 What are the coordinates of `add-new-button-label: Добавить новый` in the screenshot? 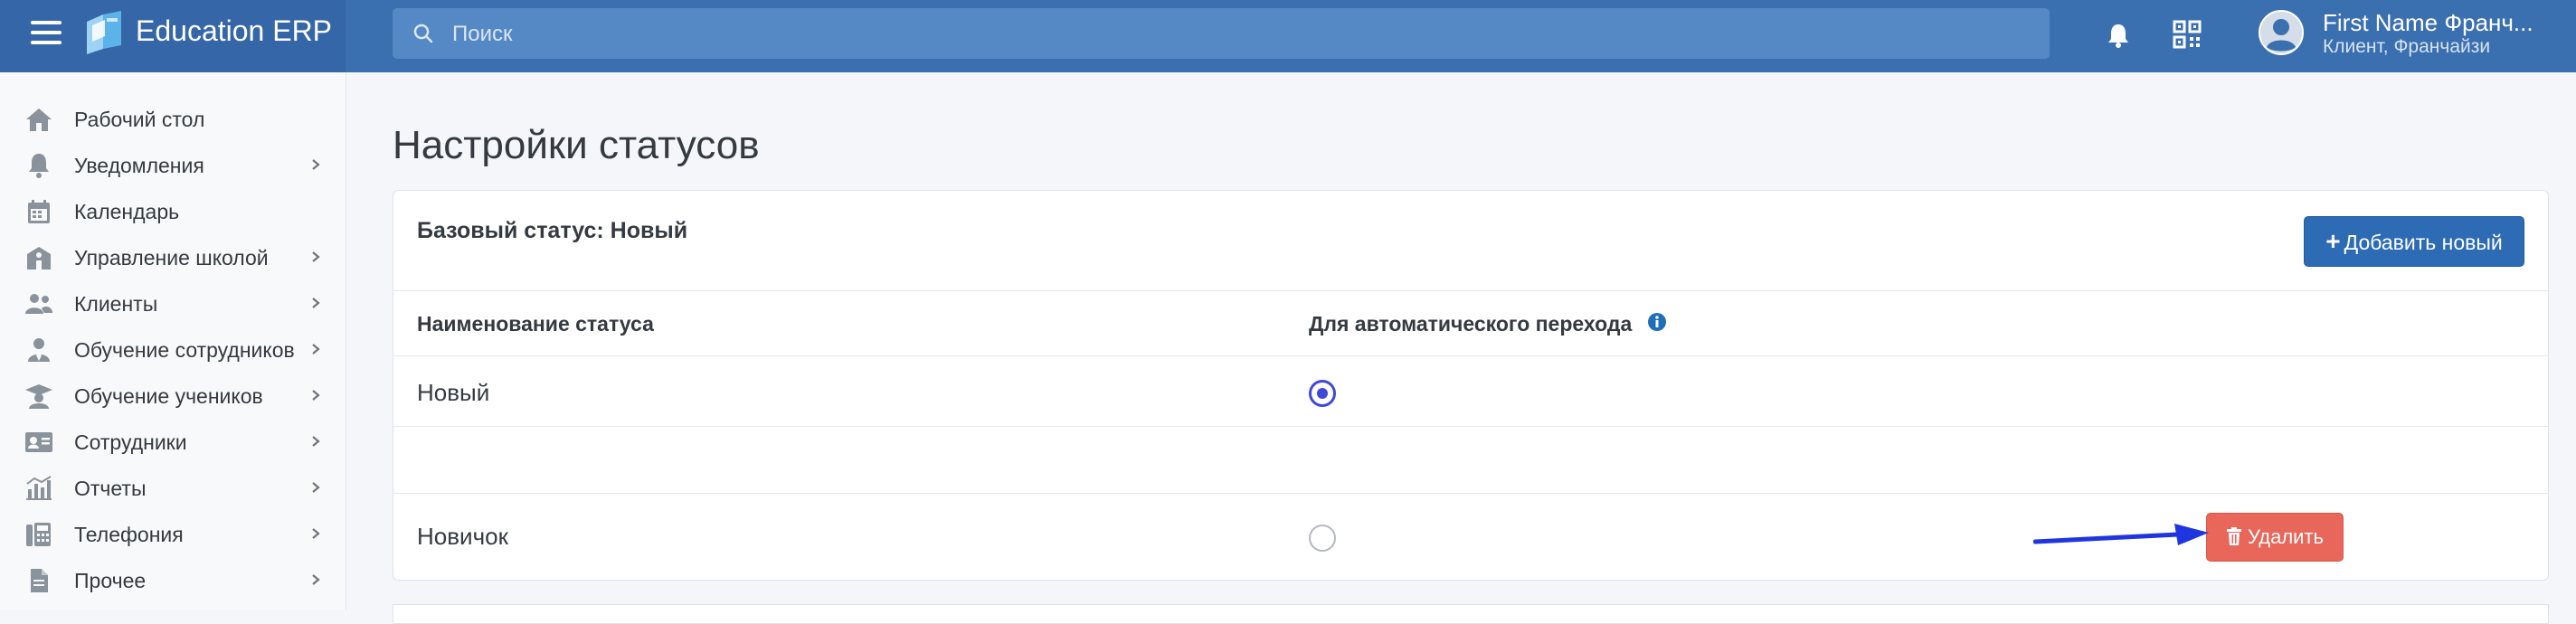 It's located at (2423, 242).